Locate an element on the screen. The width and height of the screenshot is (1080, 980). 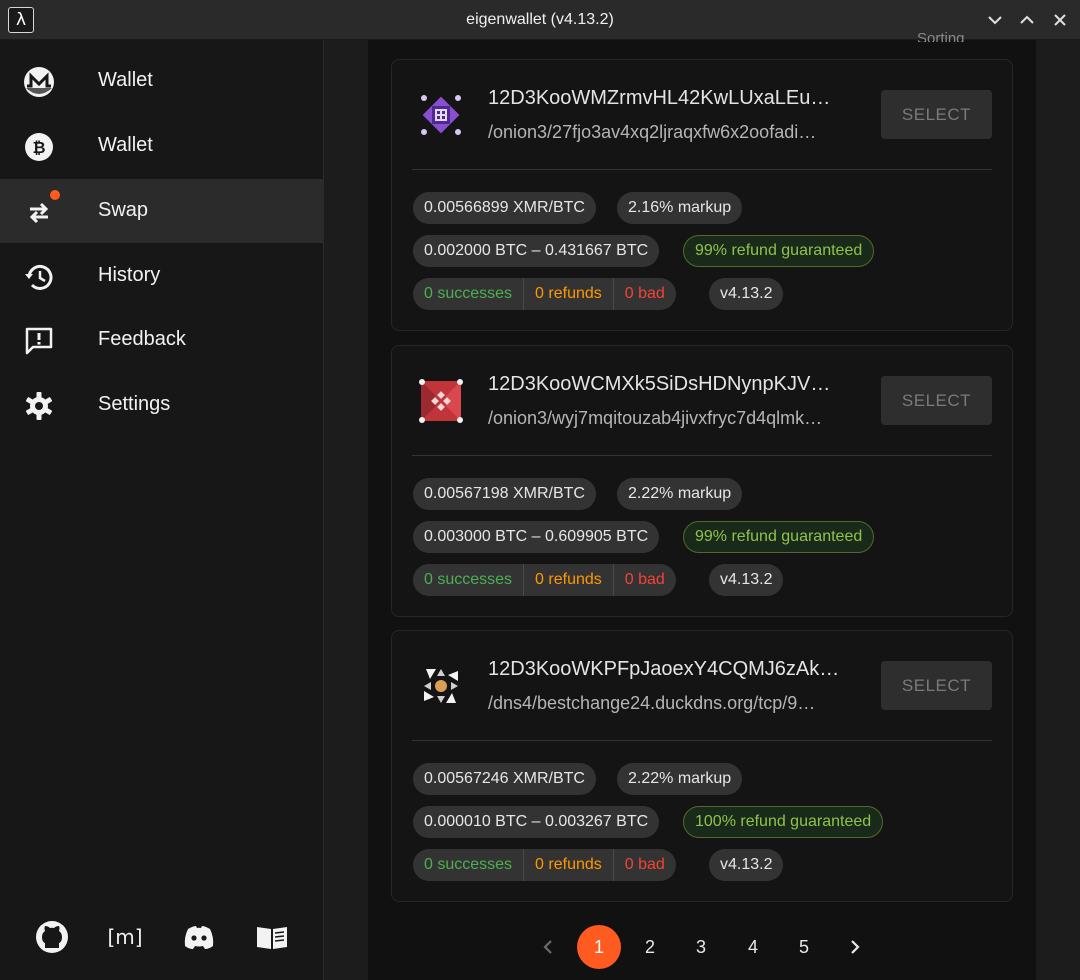
previous-page-chevron-icon is located at coordinates (548, 947).